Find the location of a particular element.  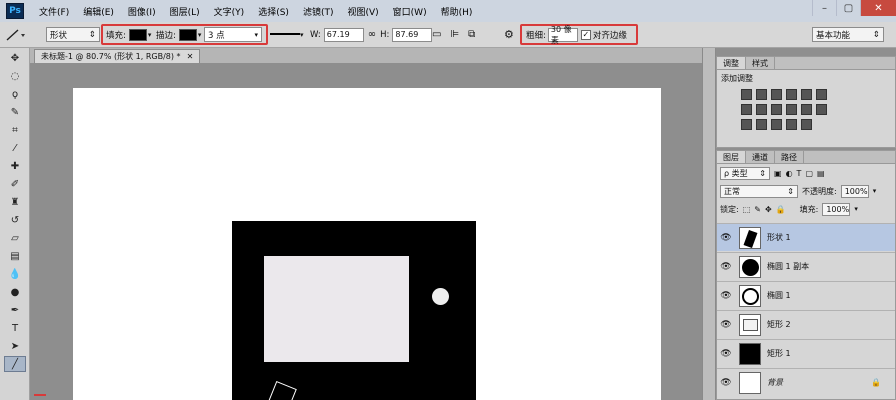

gradient-tool-icon: ▤ is located at coordinates (15, 256).